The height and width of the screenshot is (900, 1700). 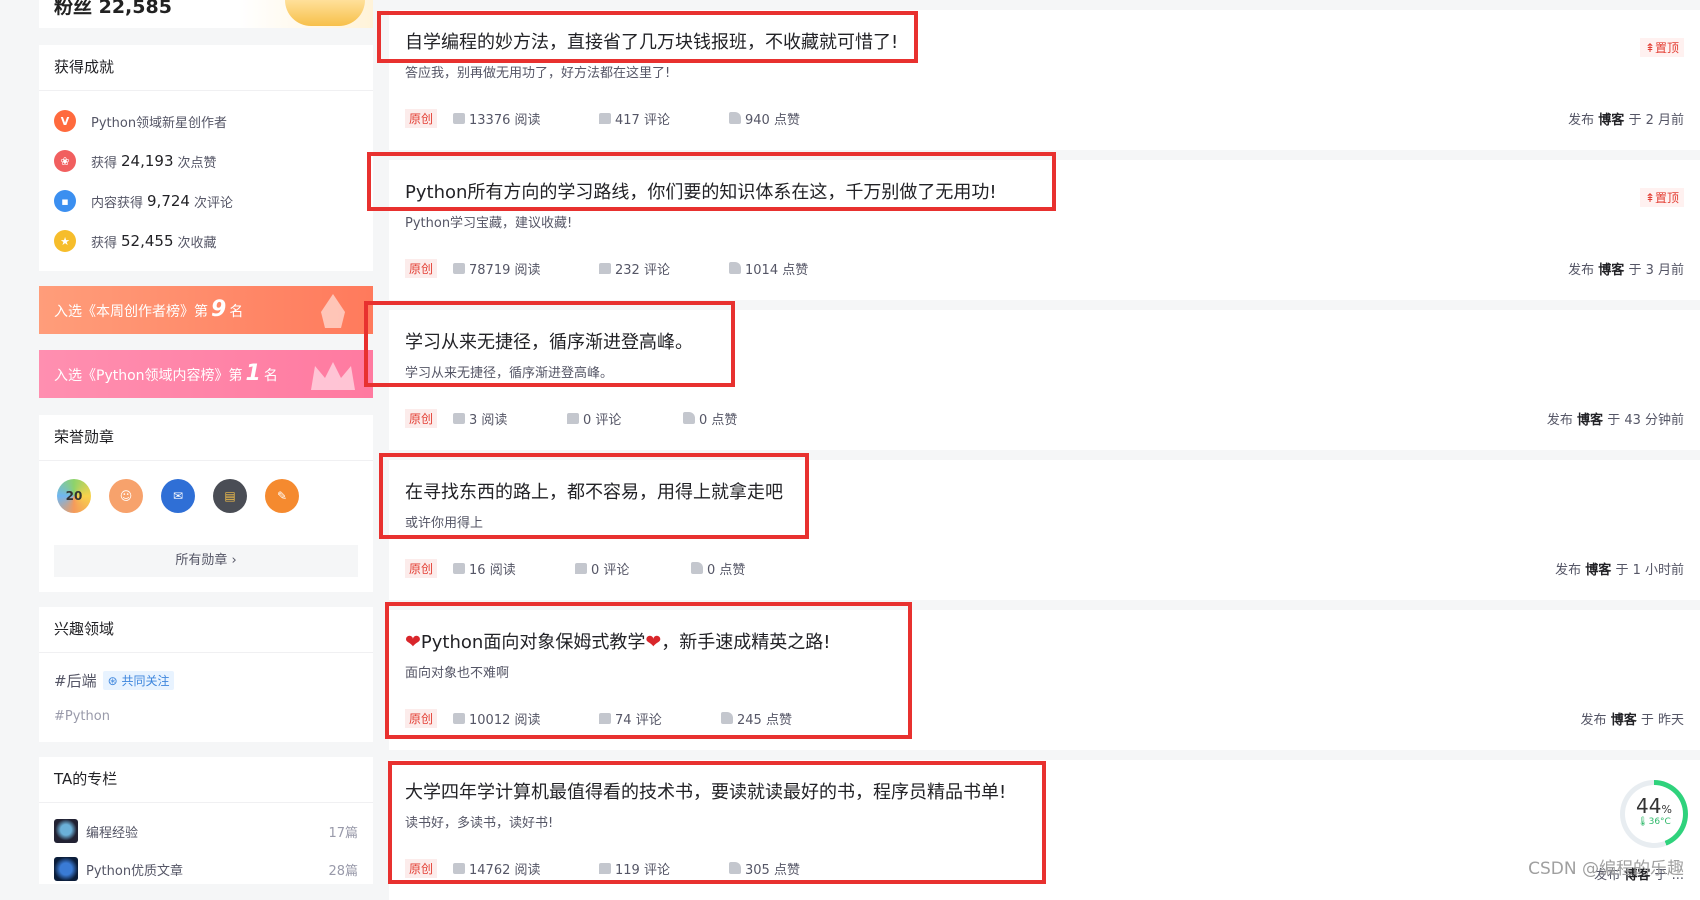 What do you see at coordinates (492, 570) in the screenshot?
I see `read-count-label: 16 阅读` at bounding box center [492, 570].